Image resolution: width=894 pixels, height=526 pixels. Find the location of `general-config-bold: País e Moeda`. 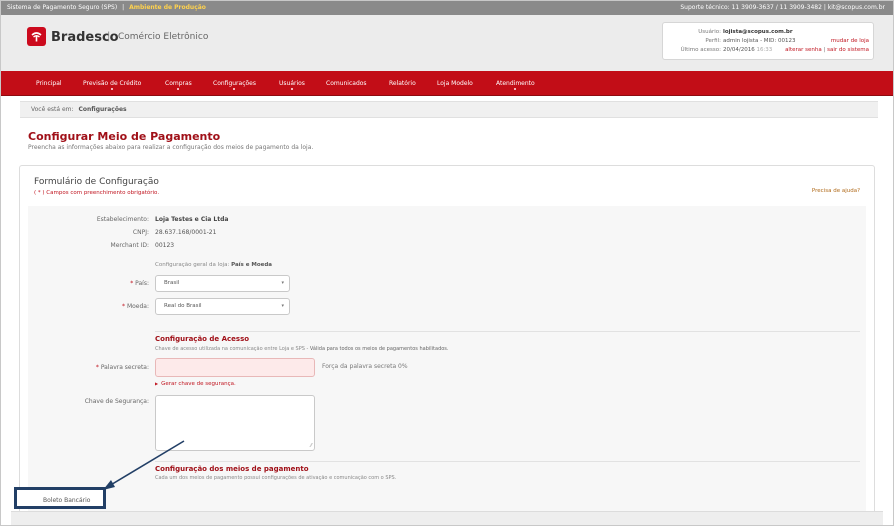

general-config-bold: País e Moeda is located at coordinates (252, 265).